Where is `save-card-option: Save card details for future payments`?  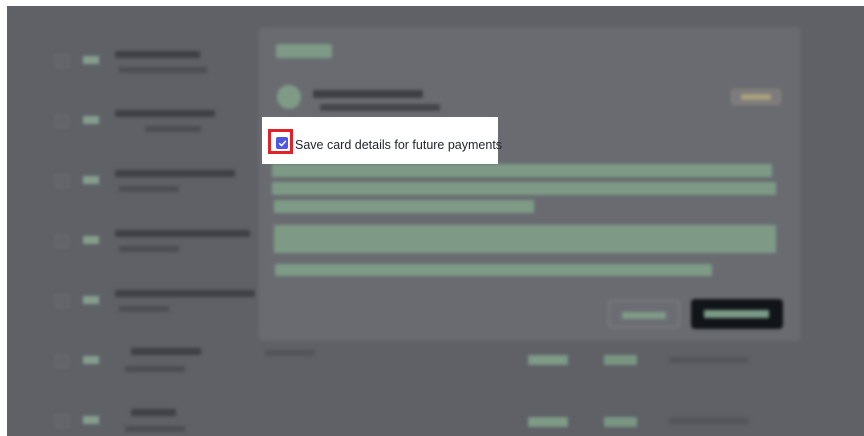 save-card-option: Save card details for future payments is located at coordinates (382, 140).